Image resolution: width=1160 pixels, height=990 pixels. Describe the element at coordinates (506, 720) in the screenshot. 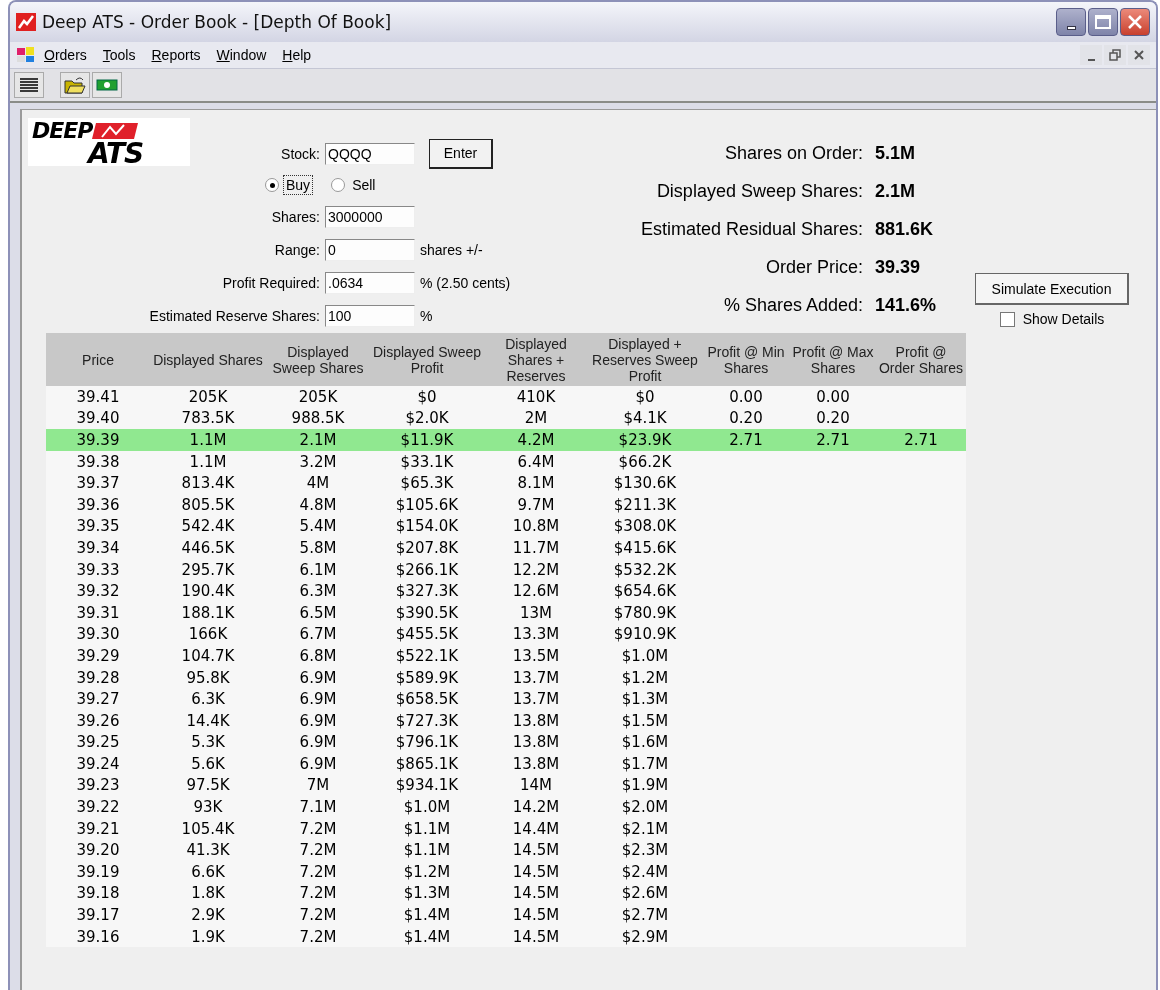

I see `table-row: 39.26 14.4K 6.9M $727.3K 13.8M $1.5M` at that location.